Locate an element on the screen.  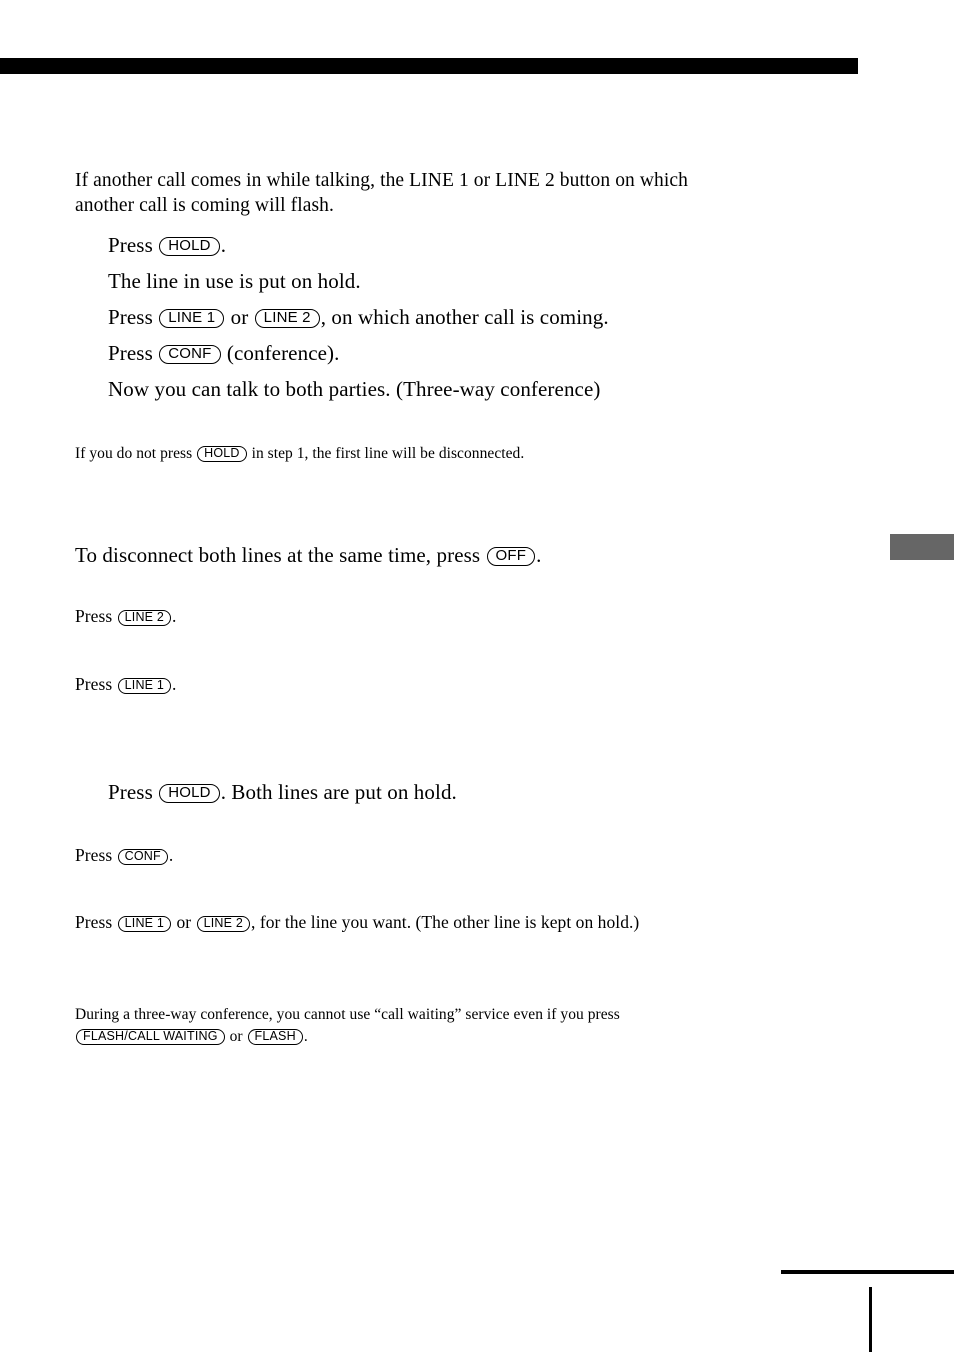
press-line-choice-middle: or is located at coordinates (184, 922).